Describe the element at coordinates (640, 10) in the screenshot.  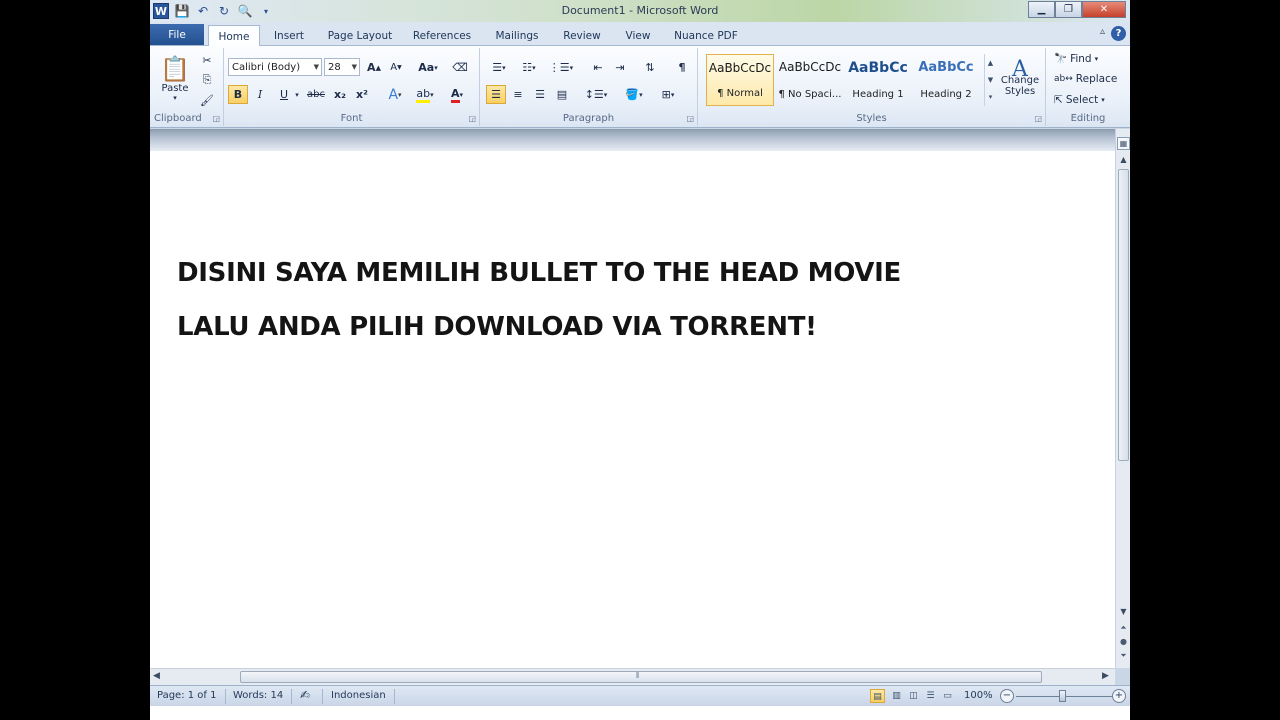
I see `window-title: Document1 - Microsoft Word` at that location.